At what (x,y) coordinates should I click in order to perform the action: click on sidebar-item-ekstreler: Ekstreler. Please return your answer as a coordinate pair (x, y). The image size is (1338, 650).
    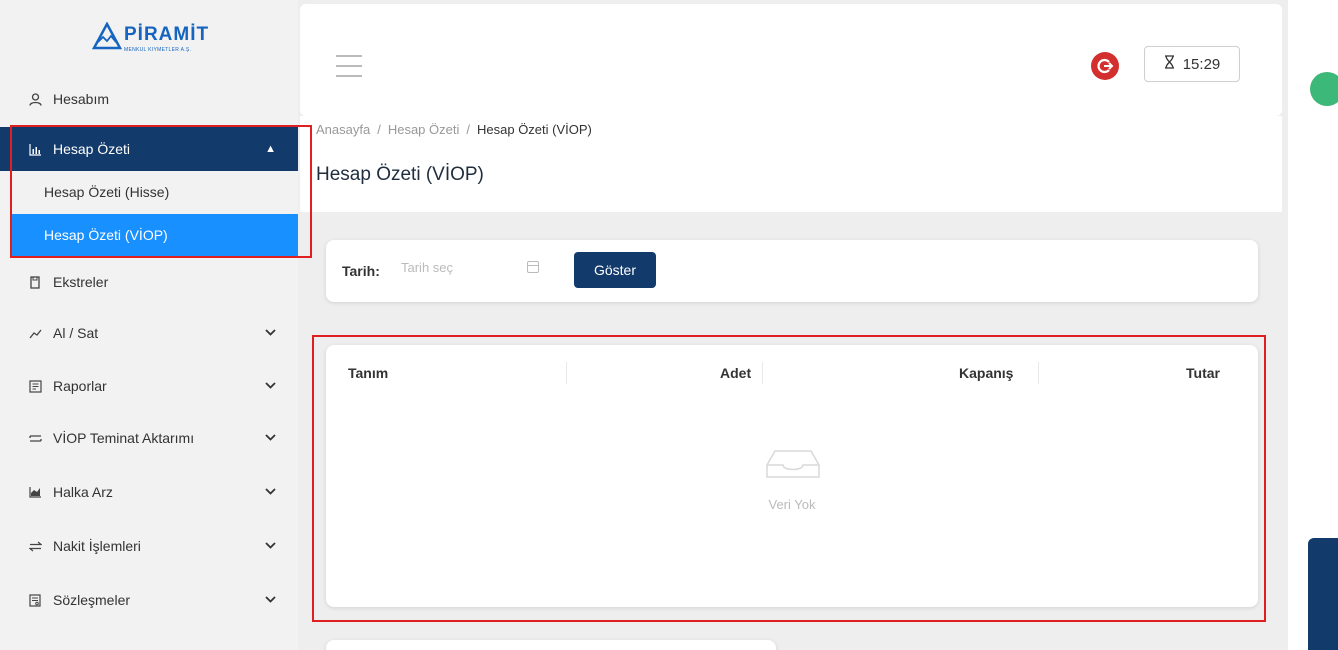
    Looking at the image, I should click on (149, 282).